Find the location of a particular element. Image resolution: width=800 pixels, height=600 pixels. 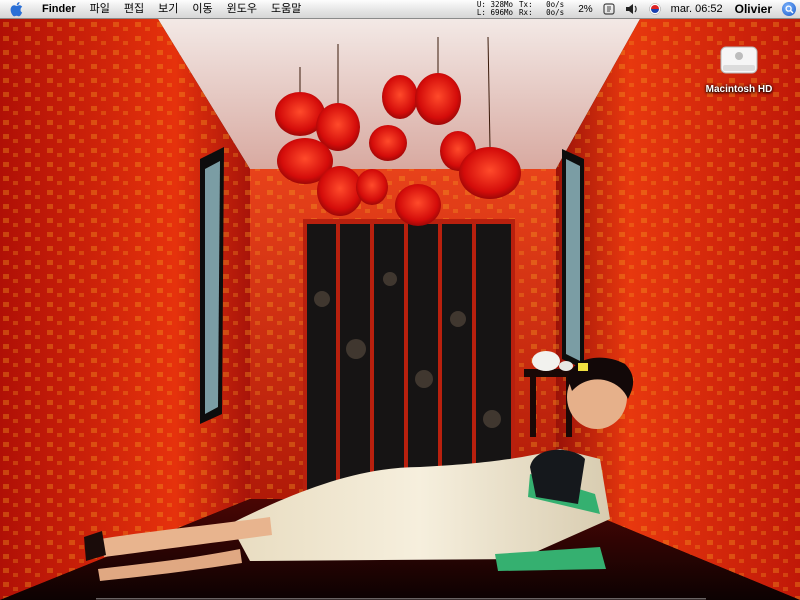

menu-window: 윈도우 is located at coordinates (242, 9).